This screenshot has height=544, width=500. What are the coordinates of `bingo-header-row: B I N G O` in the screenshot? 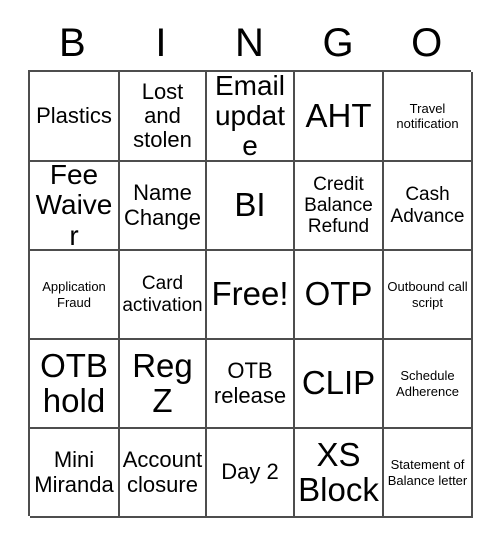 It's located at (249, 43).